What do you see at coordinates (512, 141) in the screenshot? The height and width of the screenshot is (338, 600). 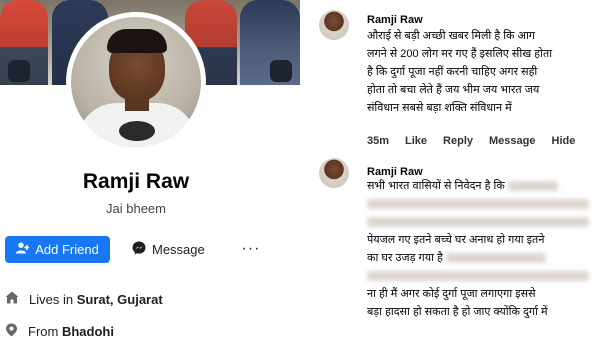 I see `message-action-button: Message` at bounding box center [512, 141].